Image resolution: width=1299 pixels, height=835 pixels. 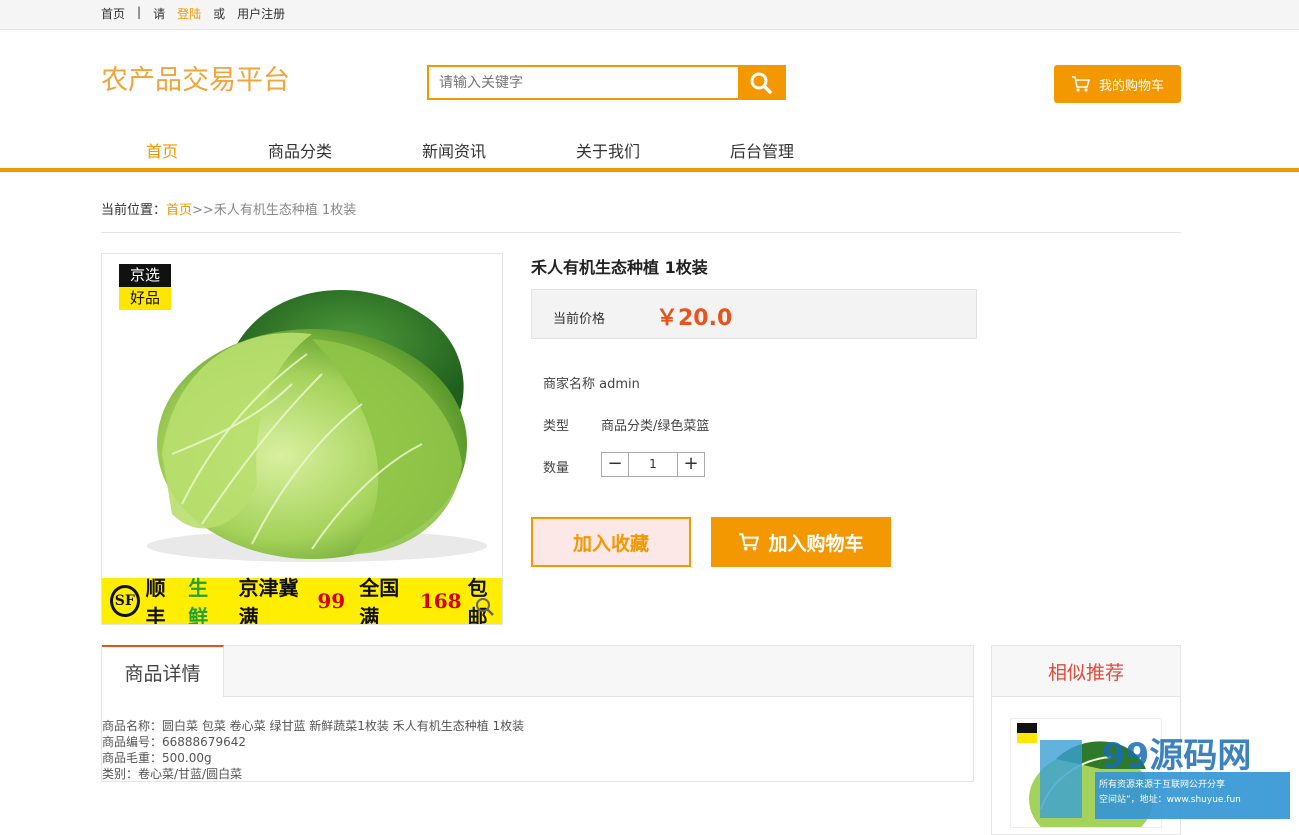 I want to click on top-home-link: 首页, so click(x=113, y=13).